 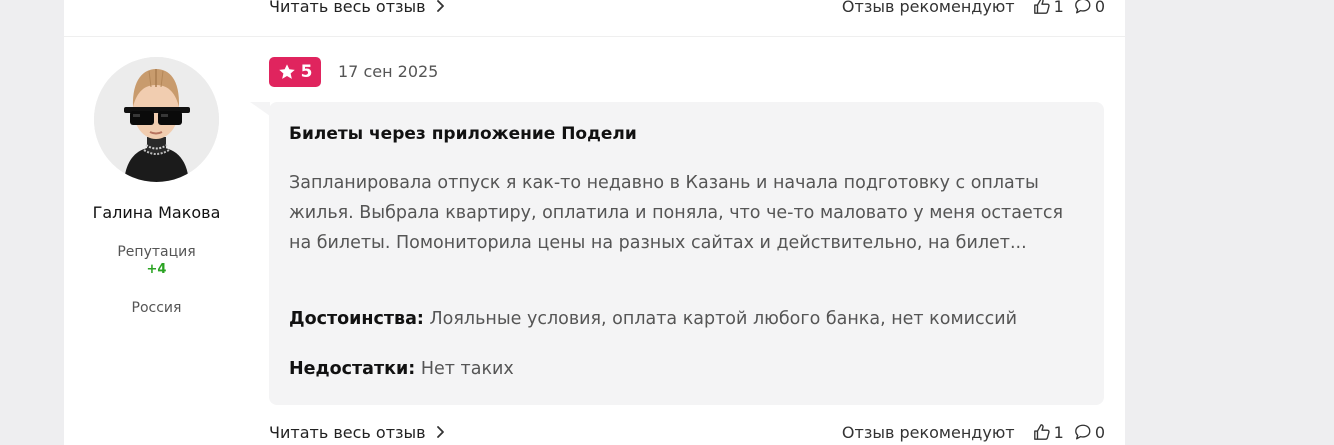 I want to click on review-title: Билеты через приложение Подели, so click(x=463, y=134).